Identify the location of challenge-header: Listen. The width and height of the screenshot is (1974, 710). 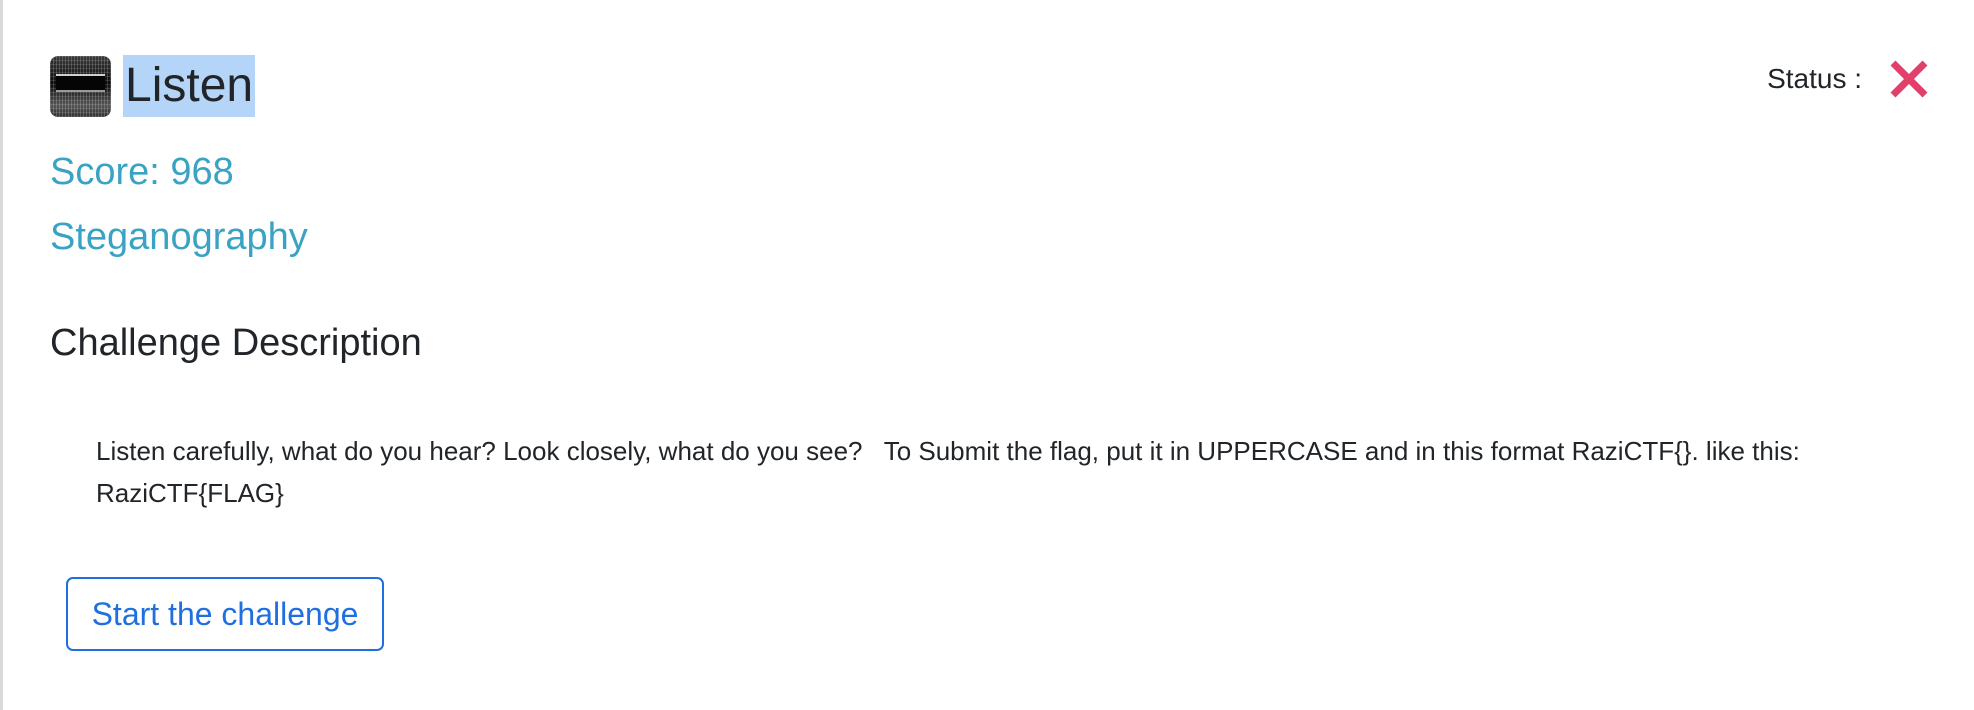
(153, 86).